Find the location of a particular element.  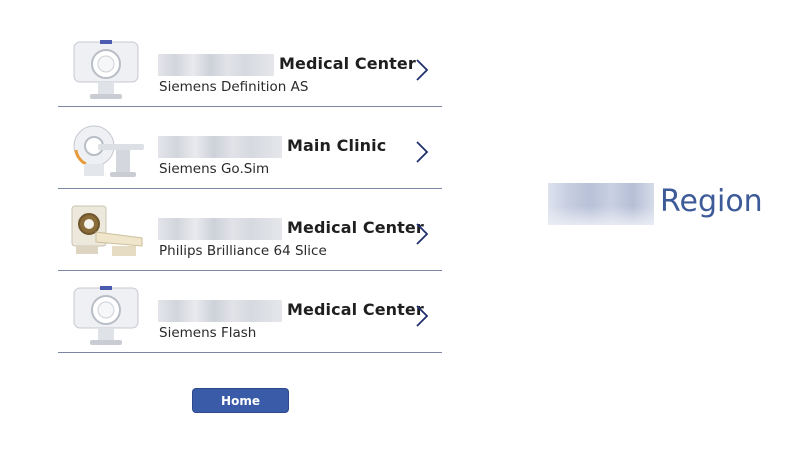

list-item-location-1: Medical Center Siemens Definition AS is located at coordinates (250, 66).